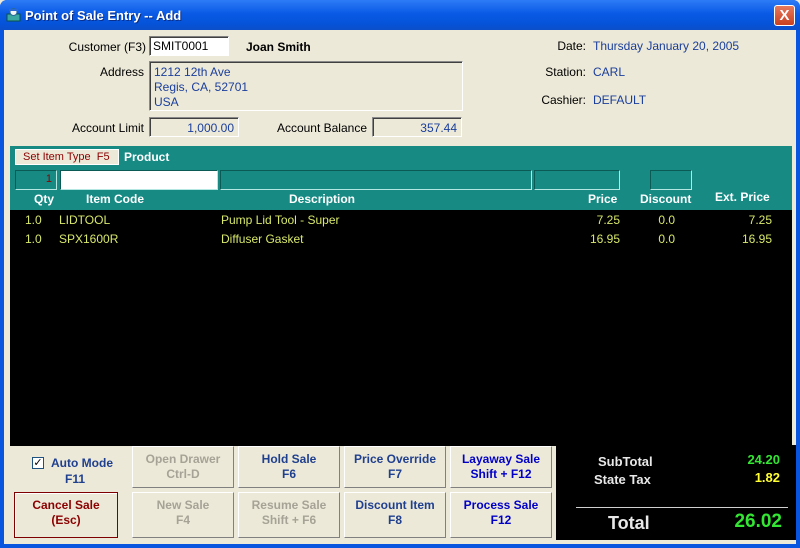 The width and height of the screenshot is (800, 548). I want to click on customer-code-field: SMIT0001, so click(189, 46).